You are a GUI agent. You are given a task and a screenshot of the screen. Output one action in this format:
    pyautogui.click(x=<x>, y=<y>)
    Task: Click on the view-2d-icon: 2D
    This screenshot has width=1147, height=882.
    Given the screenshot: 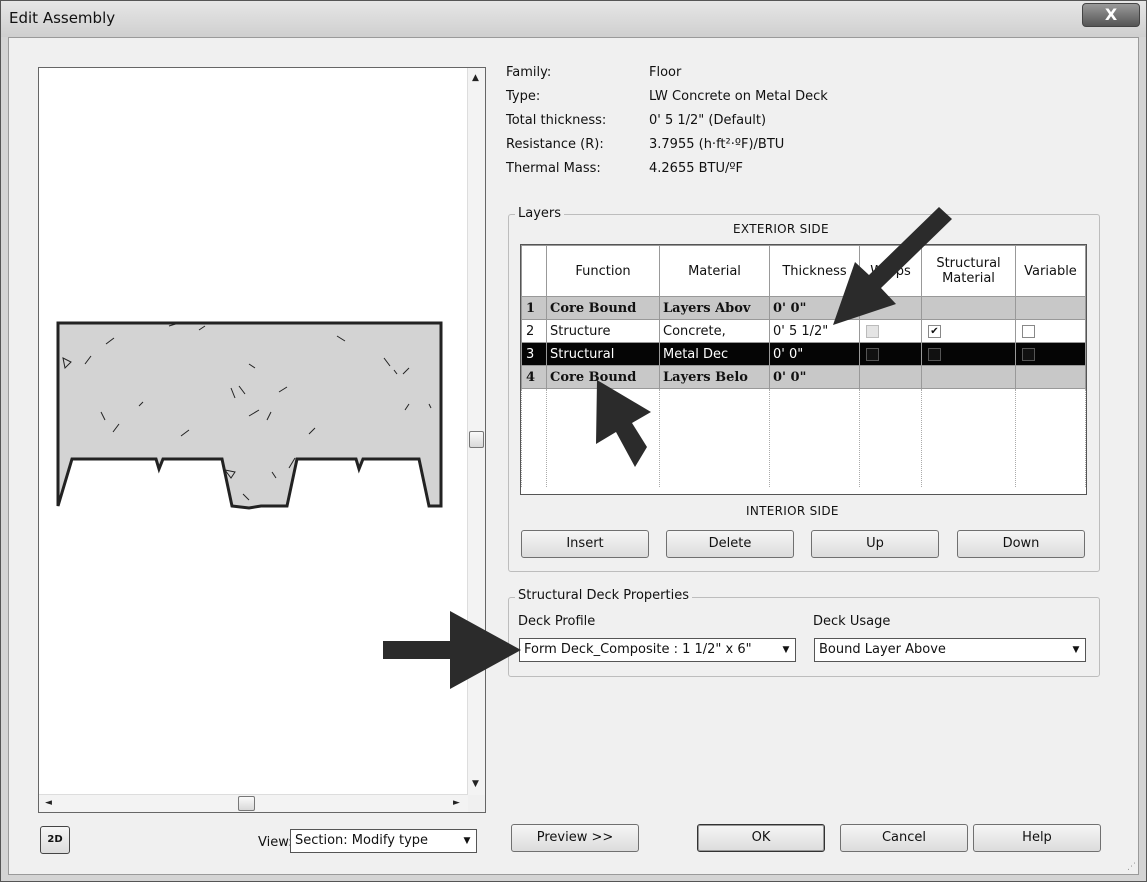 What is the action you would take?
    pyautogui.click(x=55, y=840)
    